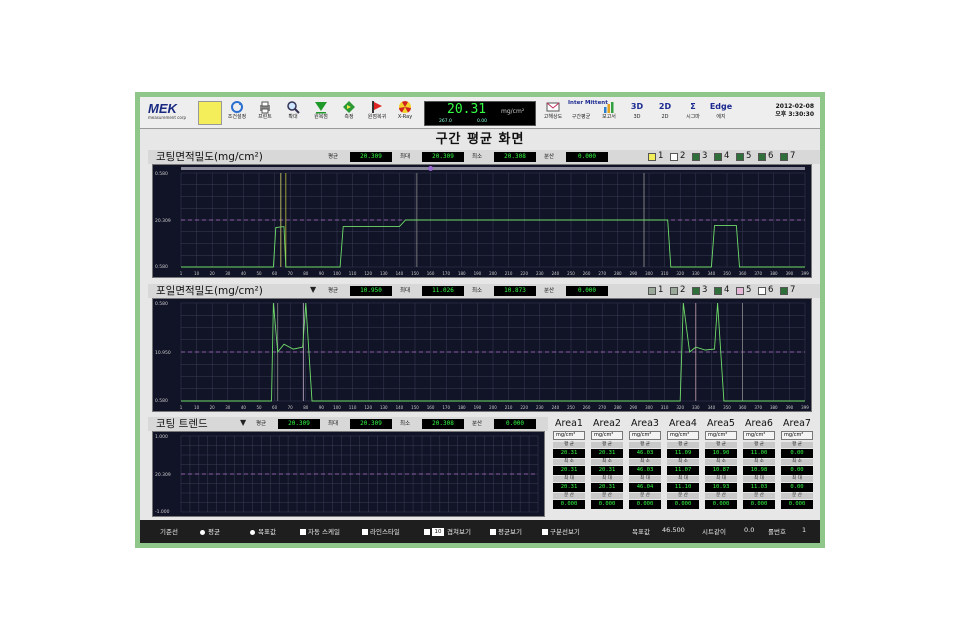  Describe the element at coordinates (478, 273) in the screenshot. I see `x-tick-label: 190` at that location.